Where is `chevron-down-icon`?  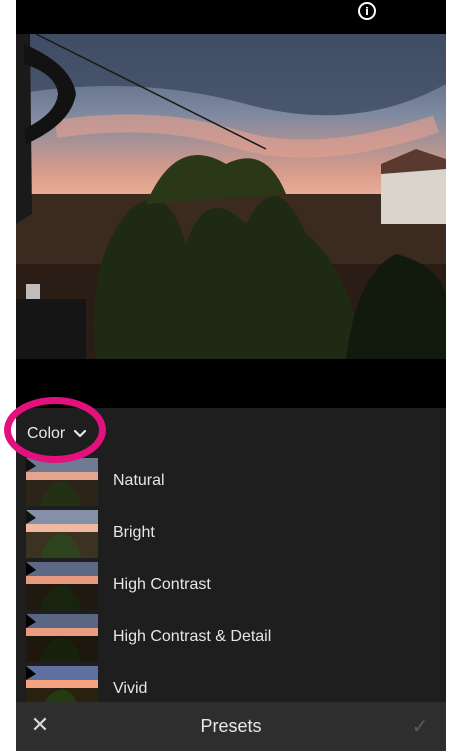
chevron-down-icon is located at coordinates (80, 433).